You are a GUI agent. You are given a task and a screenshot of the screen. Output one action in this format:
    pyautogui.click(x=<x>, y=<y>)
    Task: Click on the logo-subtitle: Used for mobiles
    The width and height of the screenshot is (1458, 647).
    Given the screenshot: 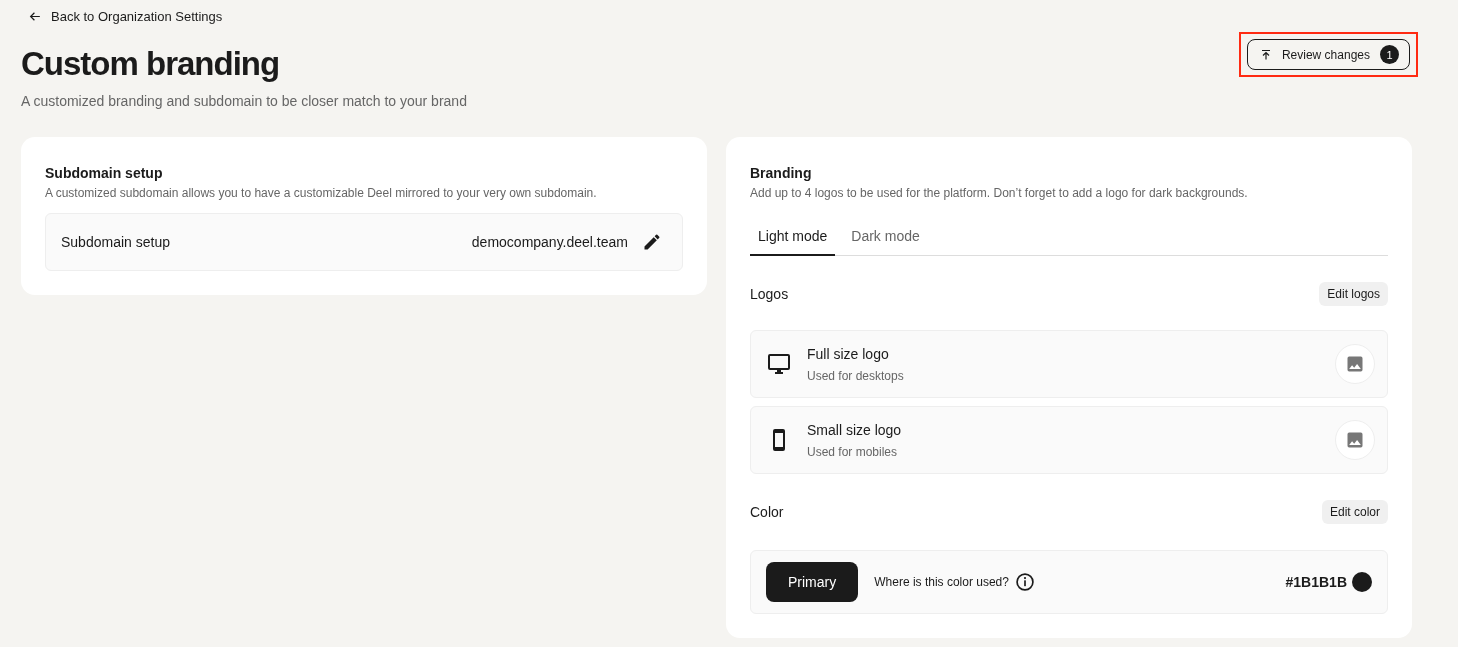 What is the action you would take?
    pyautogui.click(x=853, y=451)
    